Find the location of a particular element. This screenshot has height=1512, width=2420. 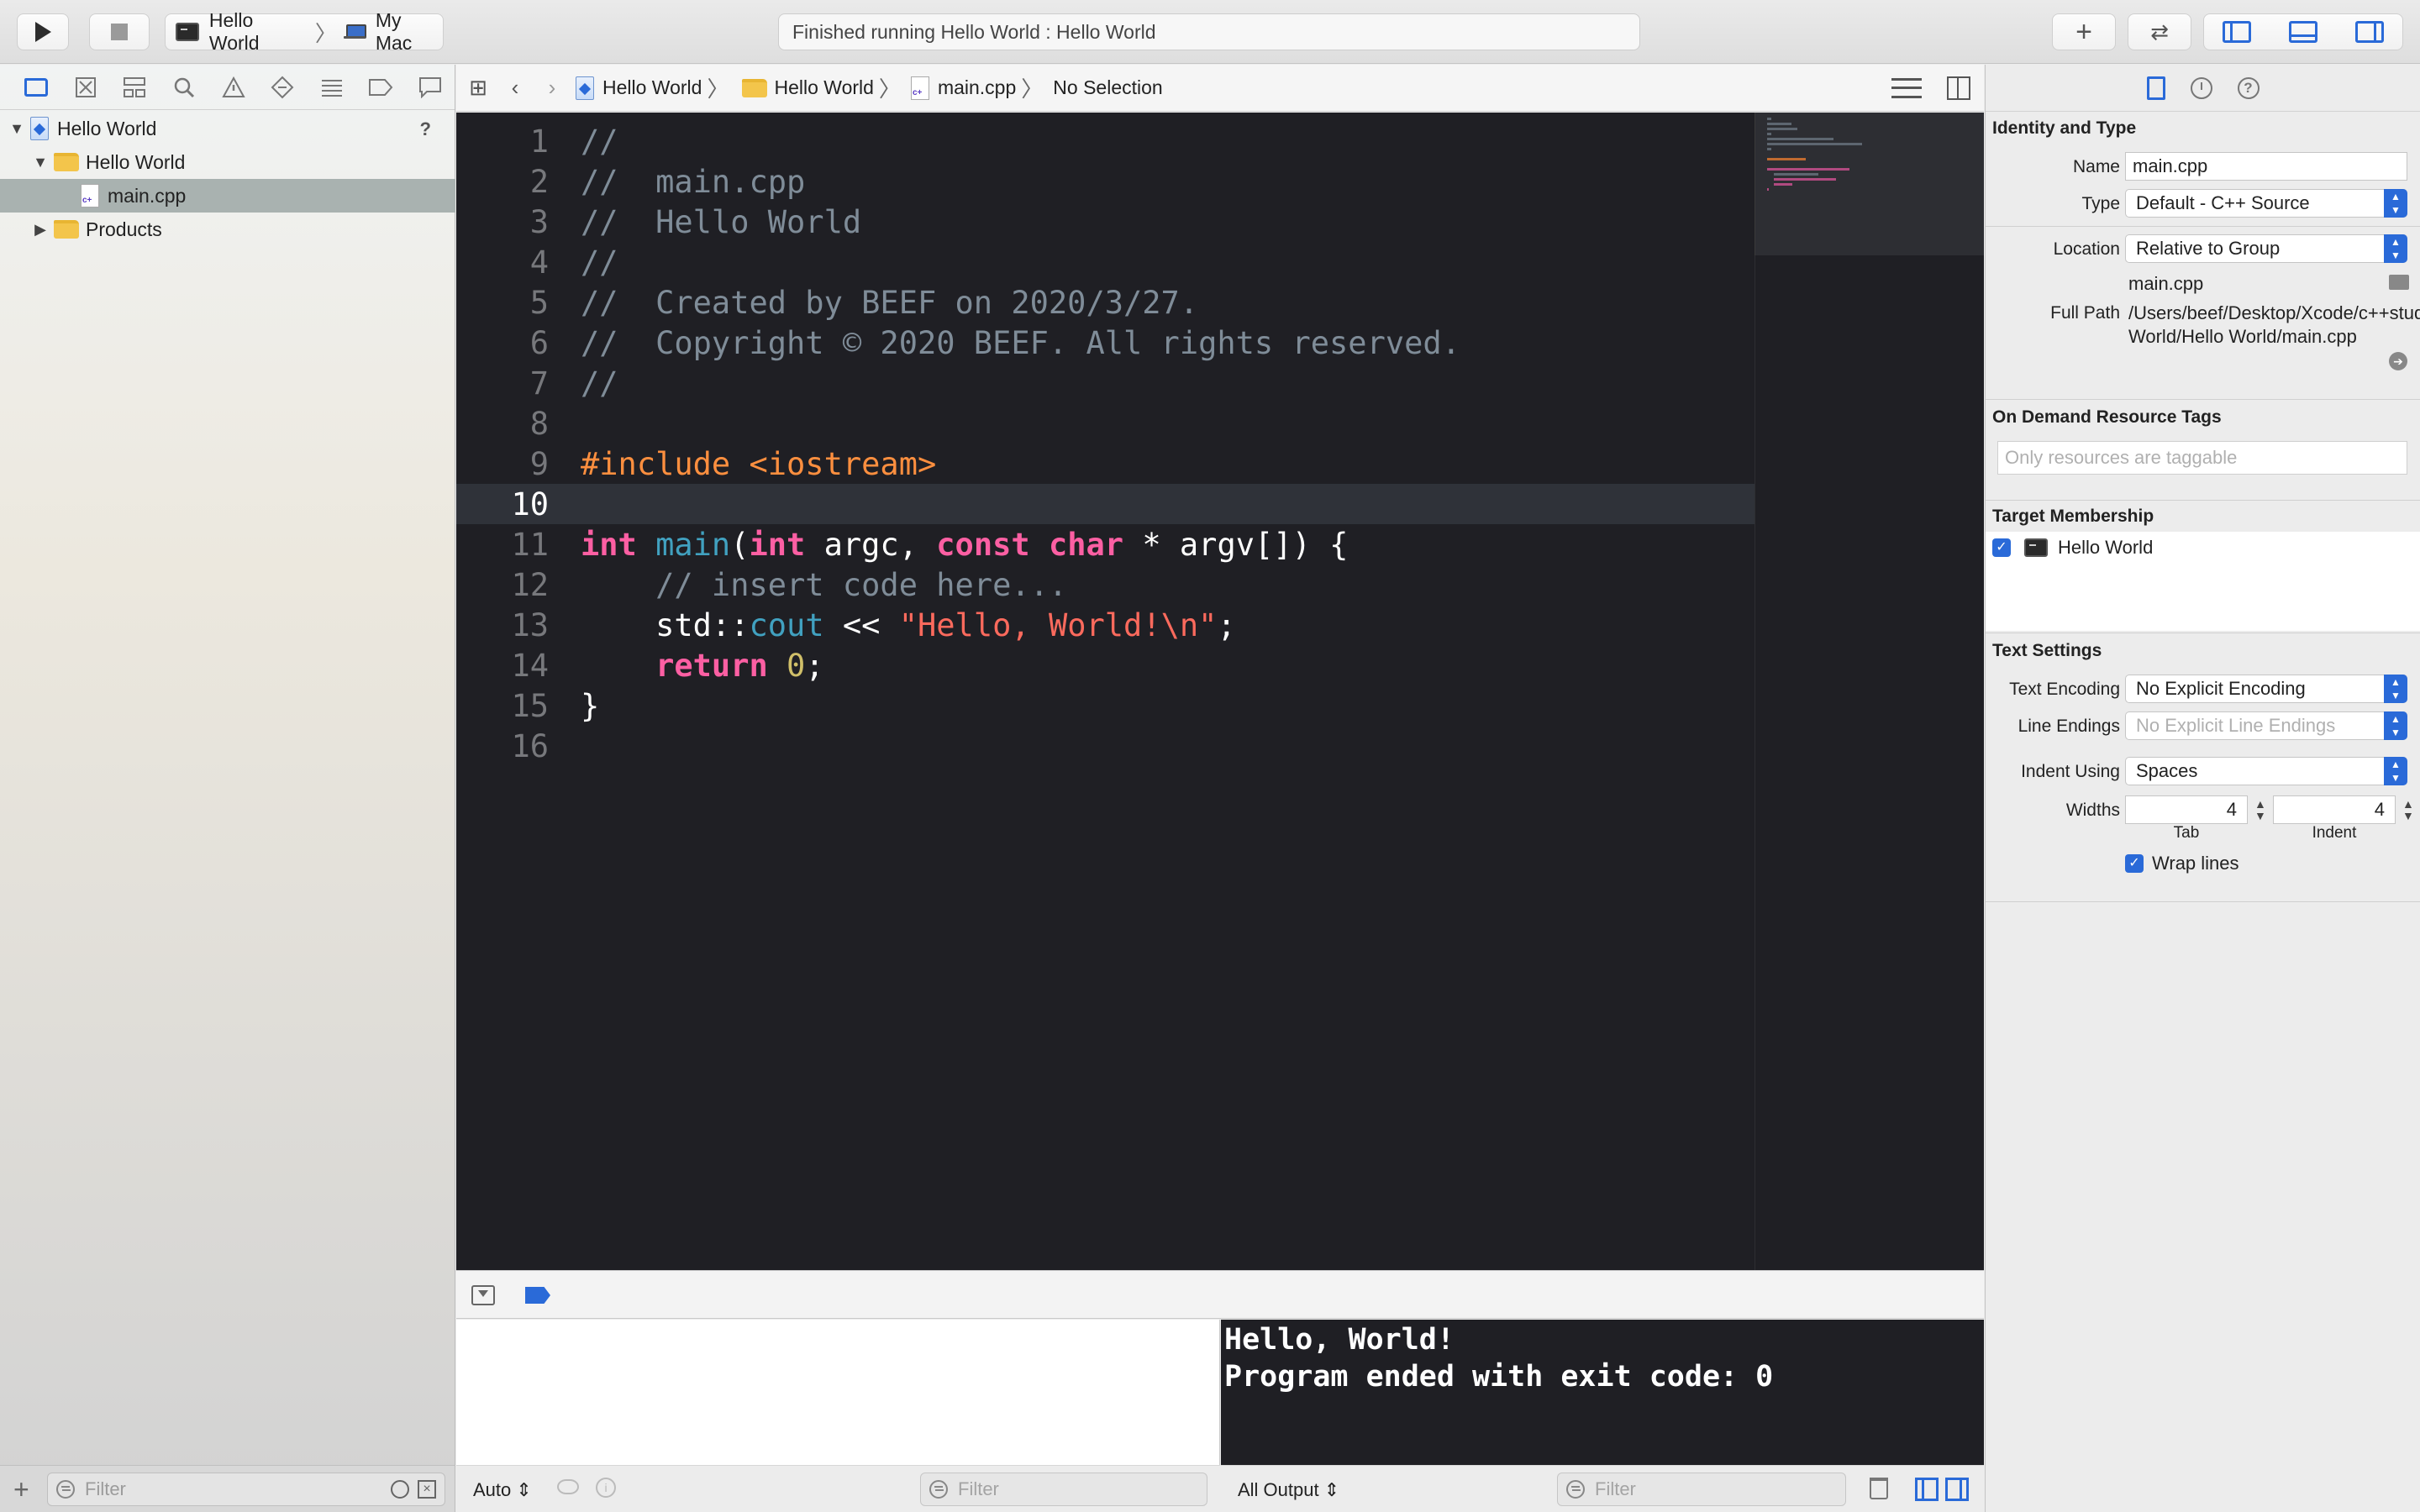

code-line: 10 is located at coordinates (1105, 504).